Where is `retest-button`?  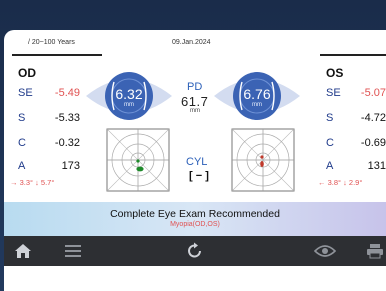 retest-button is located at coordinates (195, 251).